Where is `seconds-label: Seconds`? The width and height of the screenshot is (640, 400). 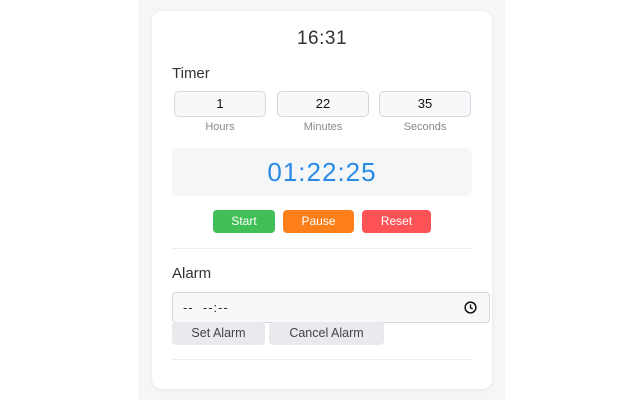 seconds-label: Seconds is located at coordinates (425, 127).